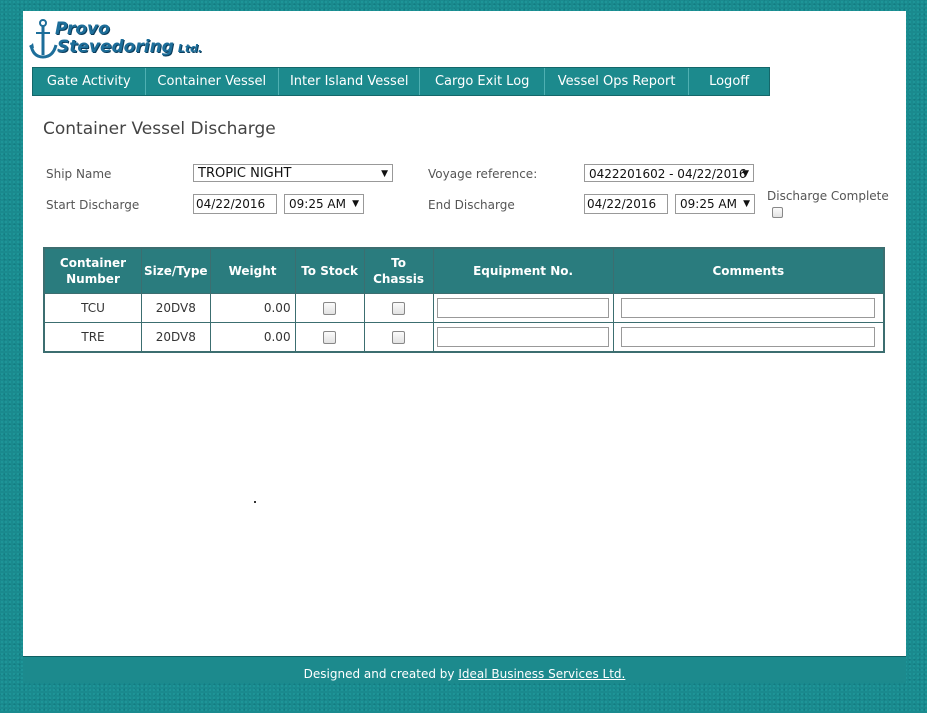  I want to click on ship-name-label: Ship Name, so click(79, 174).